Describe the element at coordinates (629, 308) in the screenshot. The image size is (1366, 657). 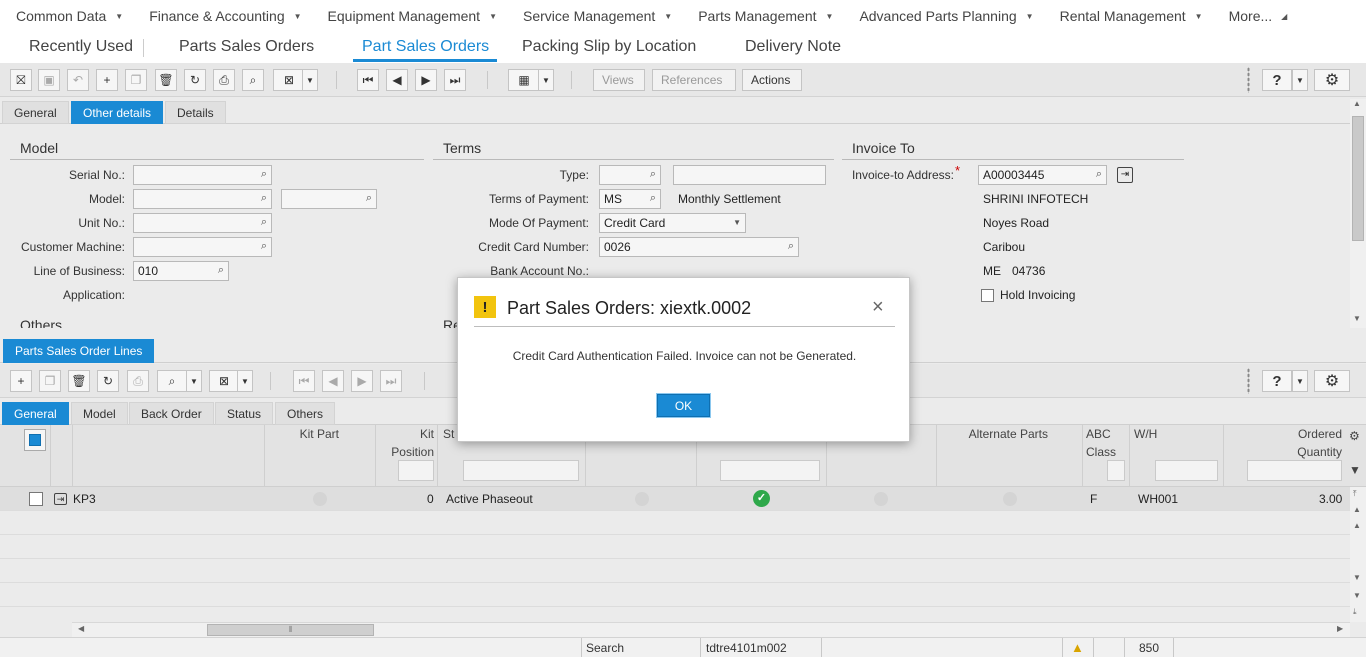
I see `dialog-title: Part Sales Orders: xiextk.0002` at that location.